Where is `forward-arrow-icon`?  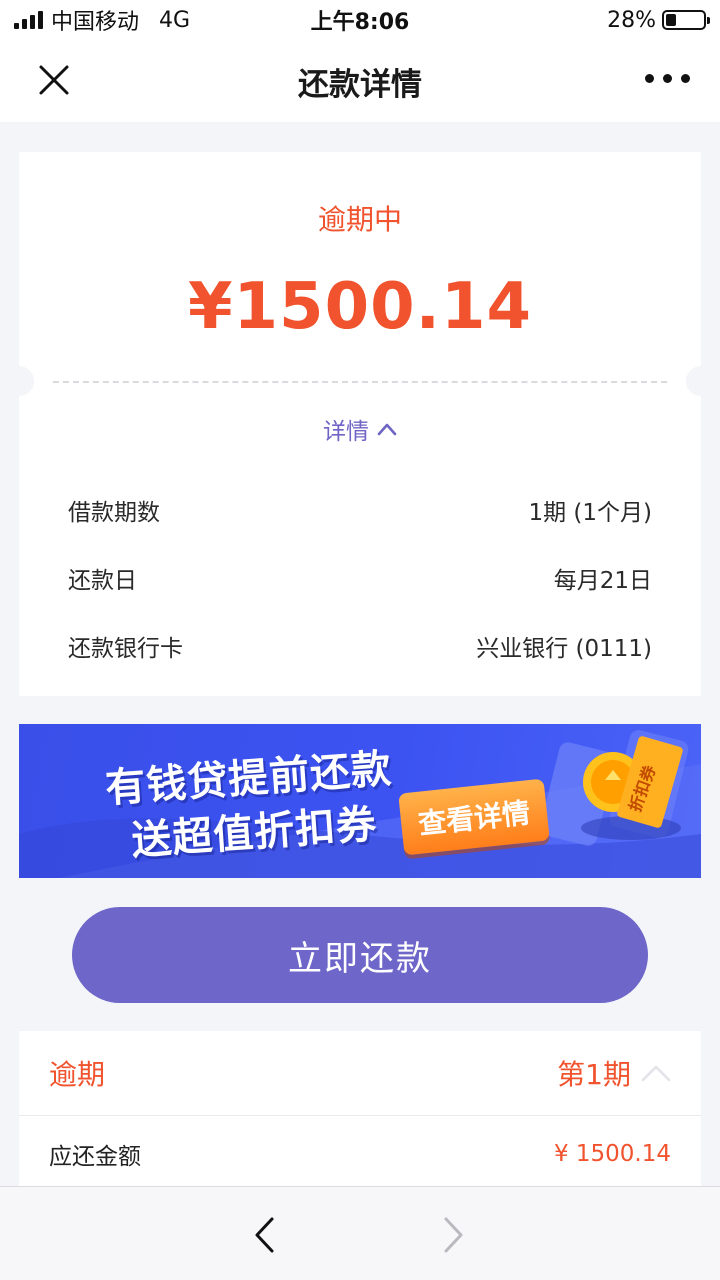
forward-arrow-icon is located at coordinates (454, 1235).